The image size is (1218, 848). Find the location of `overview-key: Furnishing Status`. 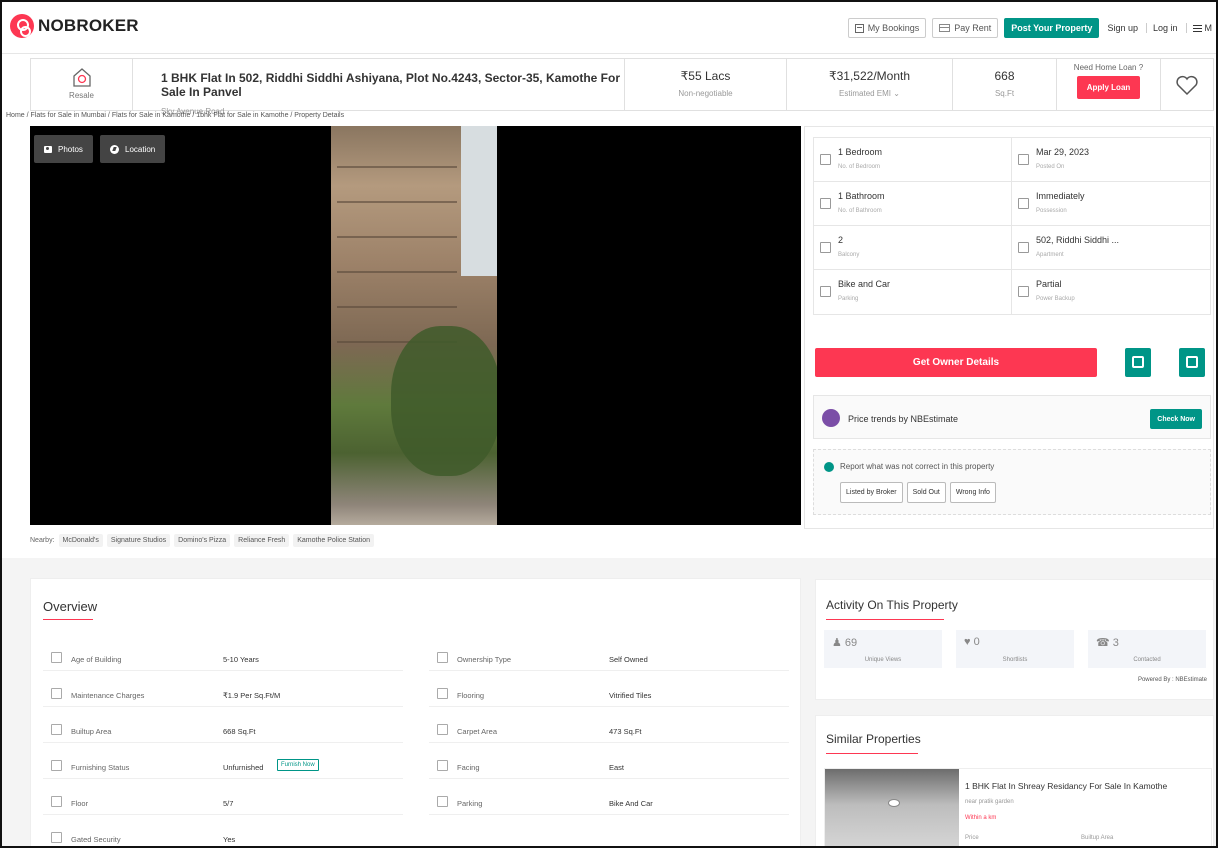

overview-key: Furnishing Status is located at coordinates (100, 767).